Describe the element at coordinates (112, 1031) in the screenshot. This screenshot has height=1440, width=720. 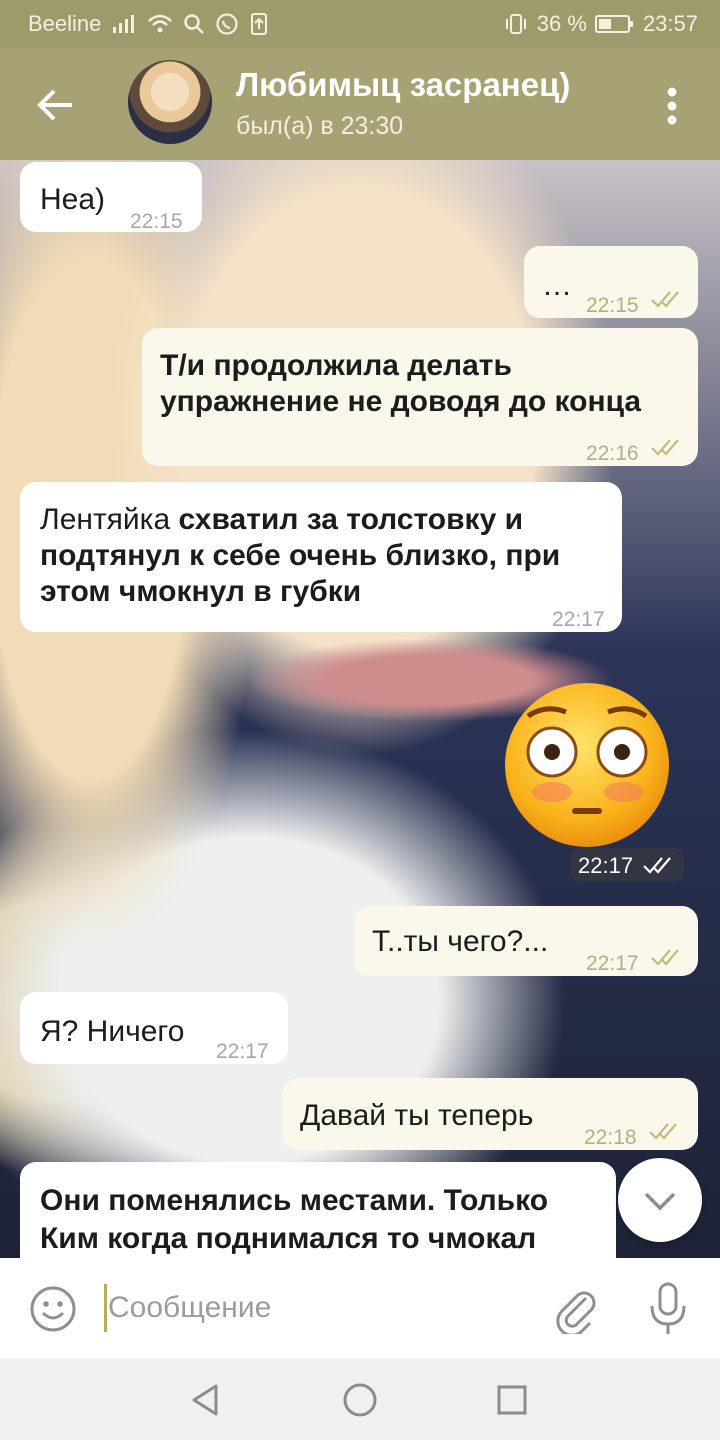
I see `message-text: Я? Ничего` at that location.